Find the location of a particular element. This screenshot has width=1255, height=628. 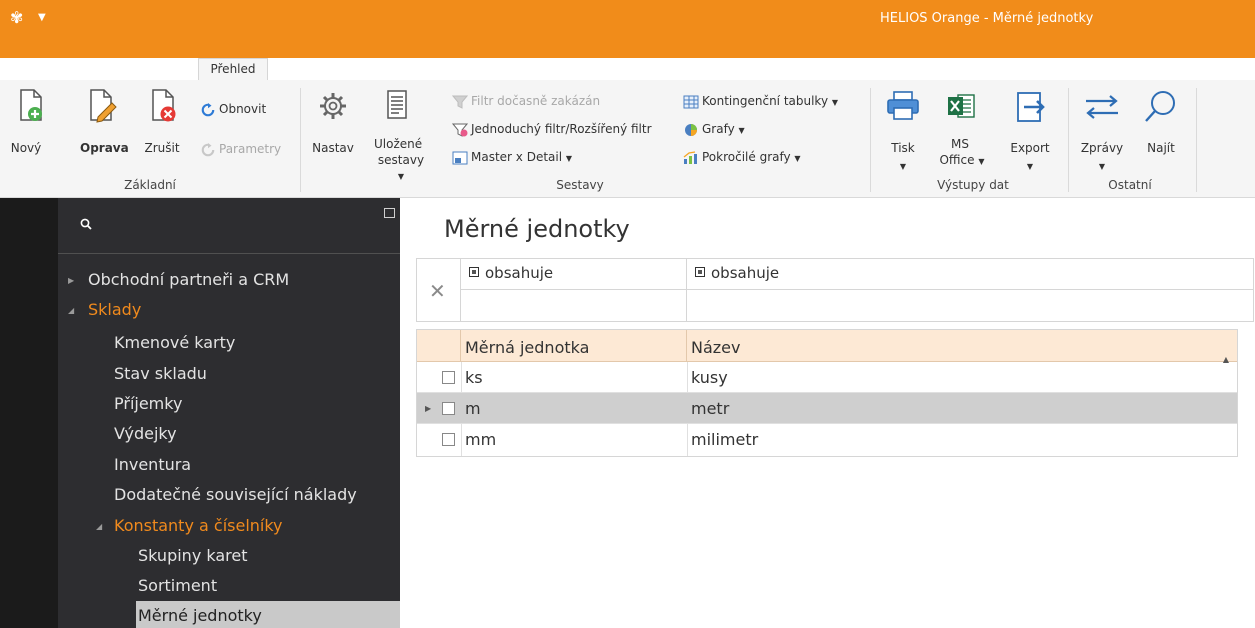

edit-document-icon is located at coordinates (103, 106).